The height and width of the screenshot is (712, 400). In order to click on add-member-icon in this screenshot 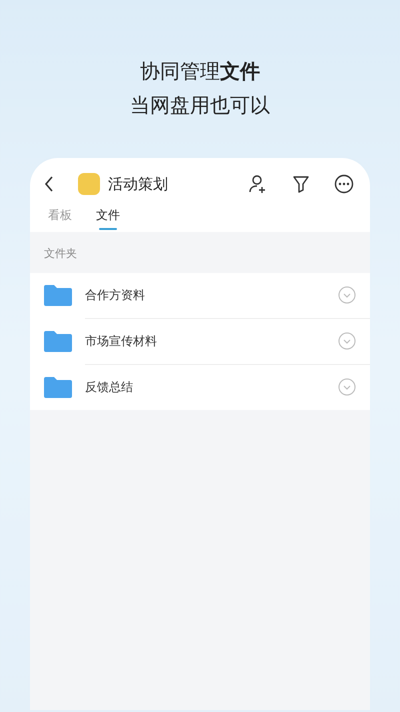, I will do `click(258, 184)`.